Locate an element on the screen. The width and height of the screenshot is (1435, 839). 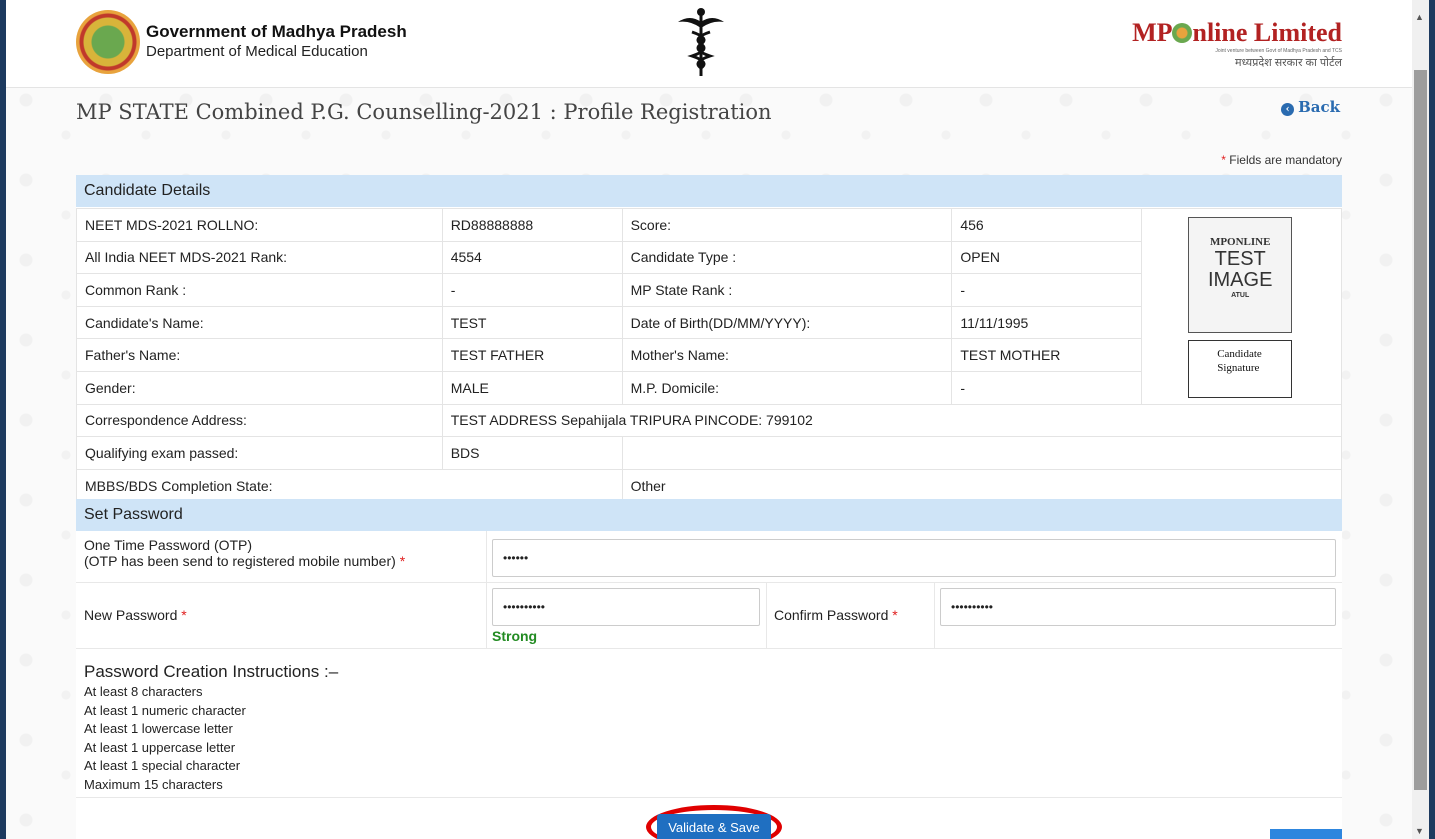
mandatory-note: * Fields are mandatory is located at coordinates (1281, 160).